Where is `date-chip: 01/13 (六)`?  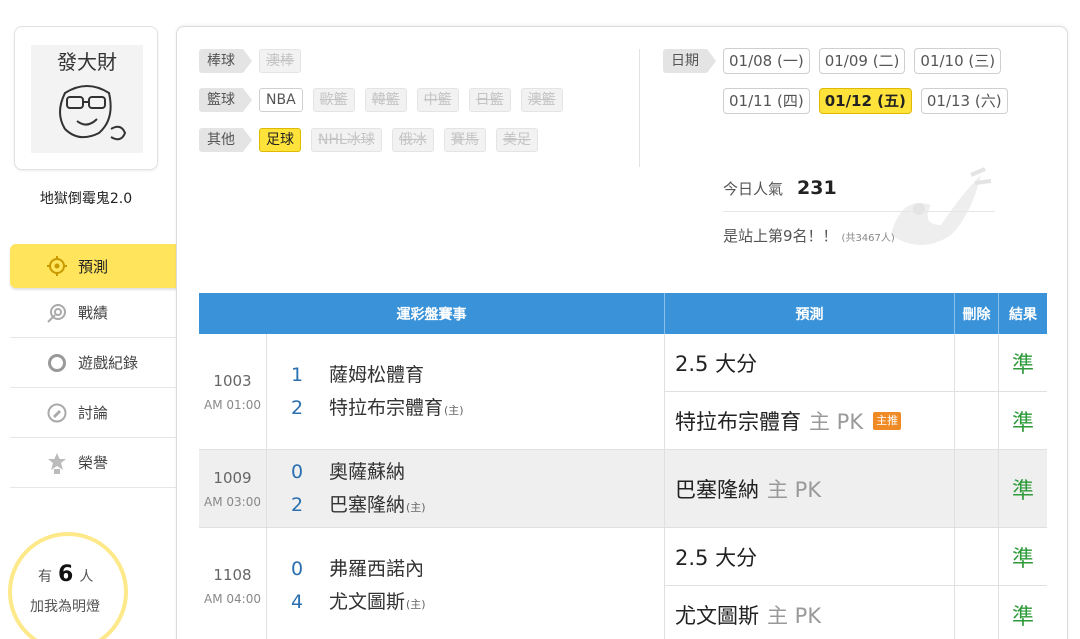
date-chip: 01/13 (六) is located at coordinates (964, 101).